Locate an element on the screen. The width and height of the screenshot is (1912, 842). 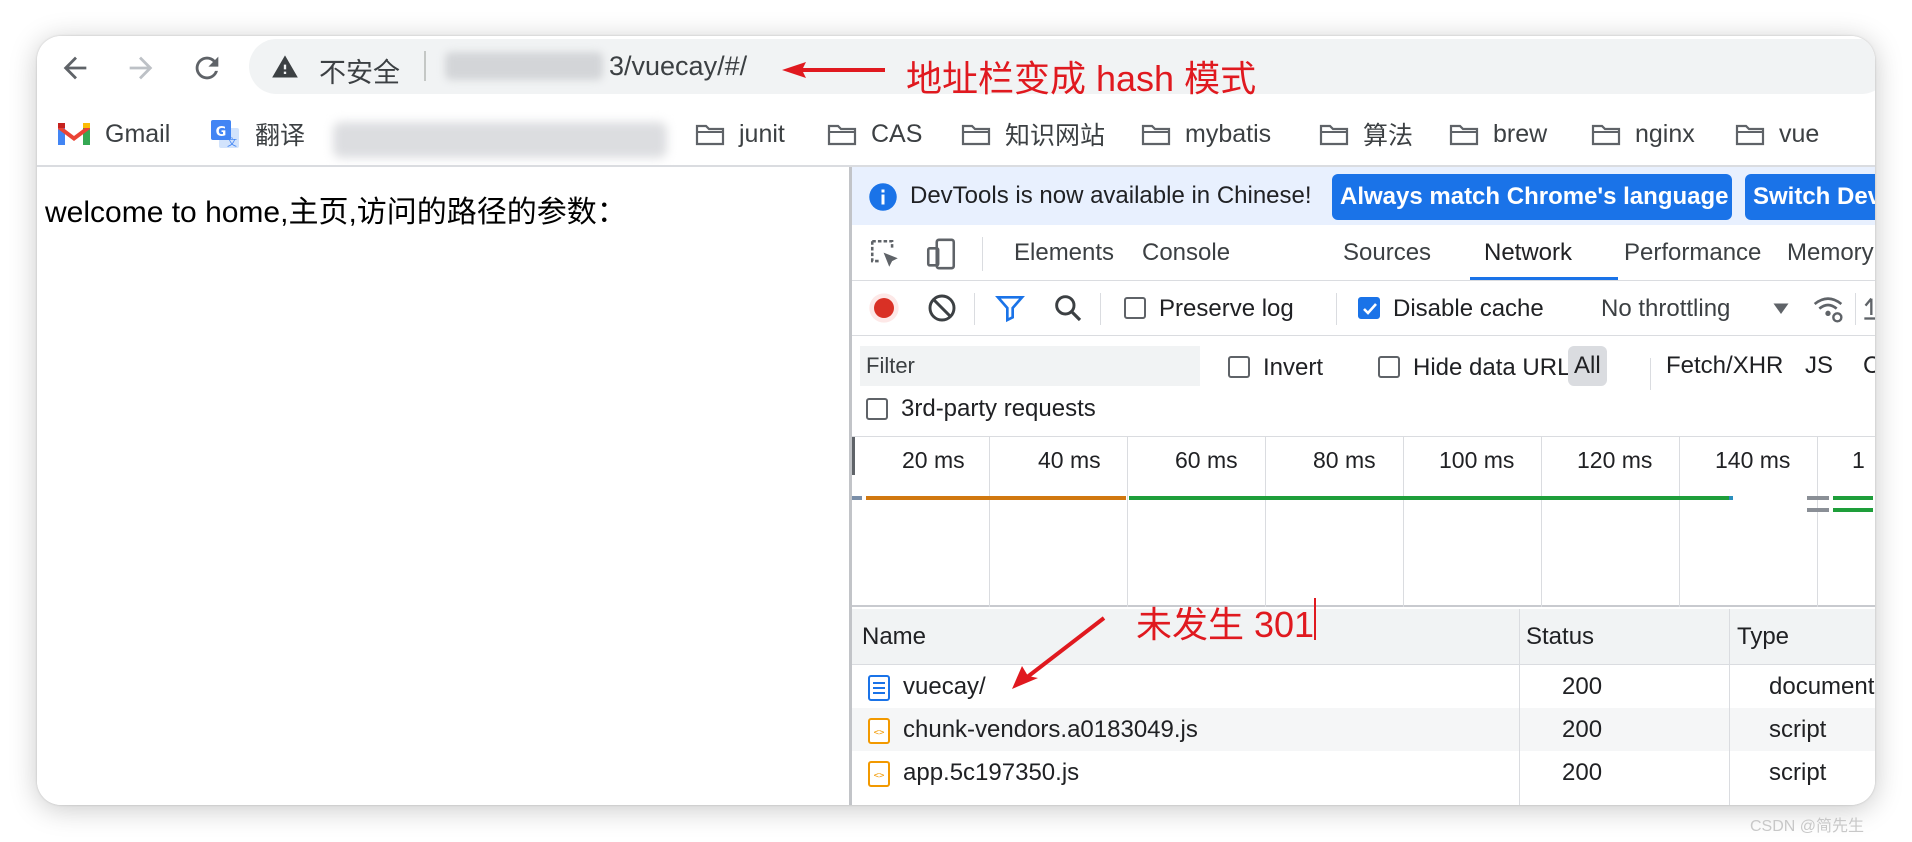
bookmark-label: nginx is located at coordinates (1665, 133).